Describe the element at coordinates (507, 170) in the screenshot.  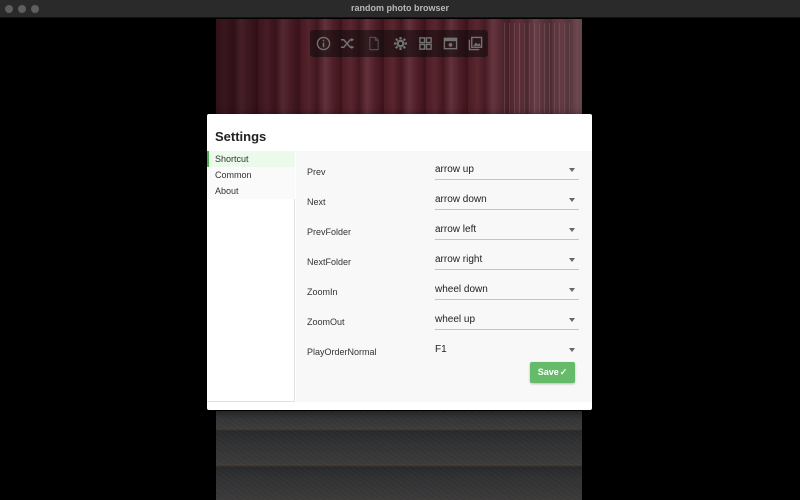
I see `shortcut-select-prev: arrow up` at that location.